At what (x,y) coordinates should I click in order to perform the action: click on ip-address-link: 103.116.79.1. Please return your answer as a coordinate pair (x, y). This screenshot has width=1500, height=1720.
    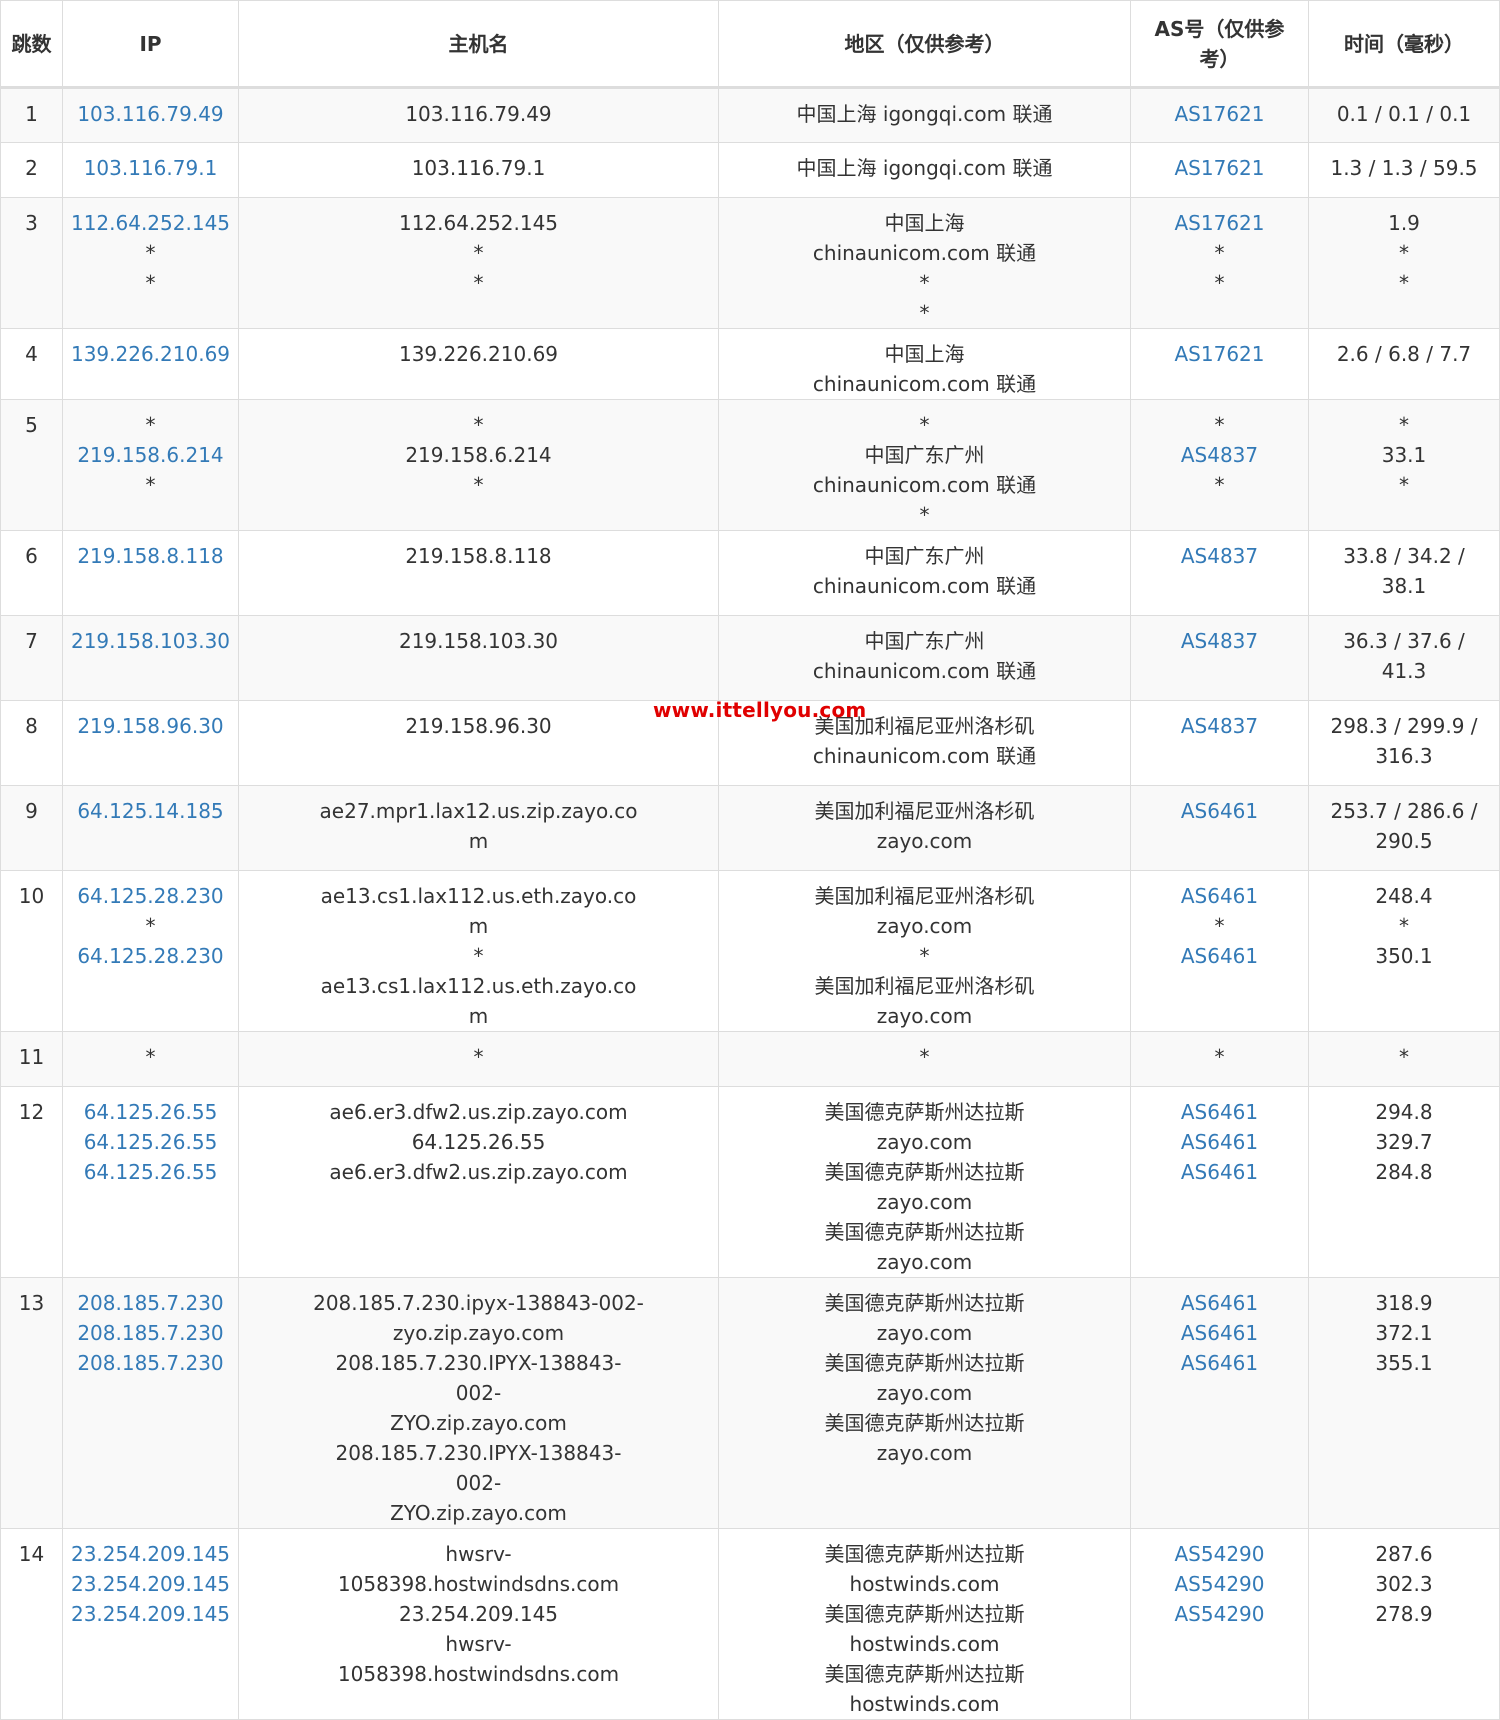
    Looking at the image, I should click on (150, 168).